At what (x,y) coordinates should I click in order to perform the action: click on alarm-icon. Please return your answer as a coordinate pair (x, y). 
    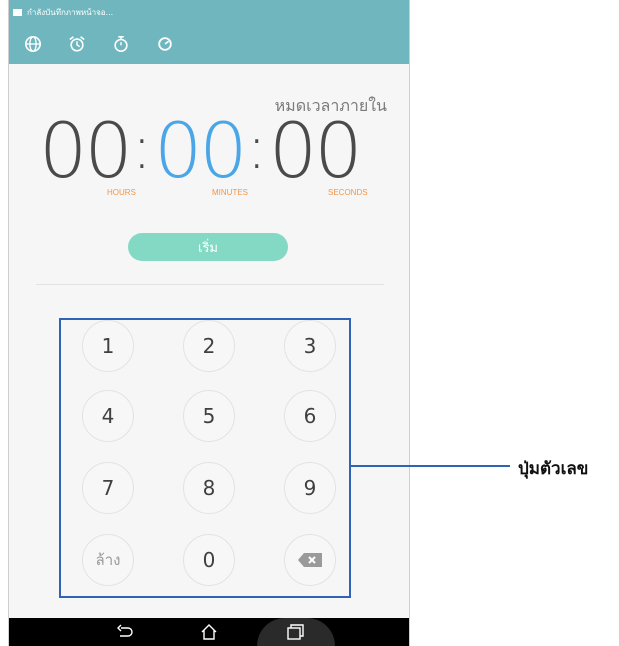
    Looking at the image, I should click on (77, 44).